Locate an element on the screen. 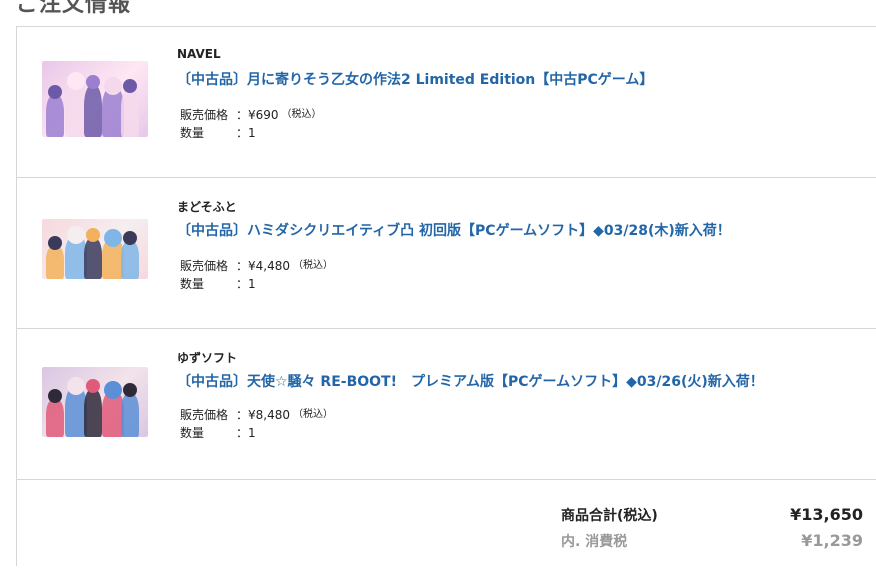 The height and width of the screenshot is (569, 876). tax-value: ¥1,239 is located at coordinates (832, 540).